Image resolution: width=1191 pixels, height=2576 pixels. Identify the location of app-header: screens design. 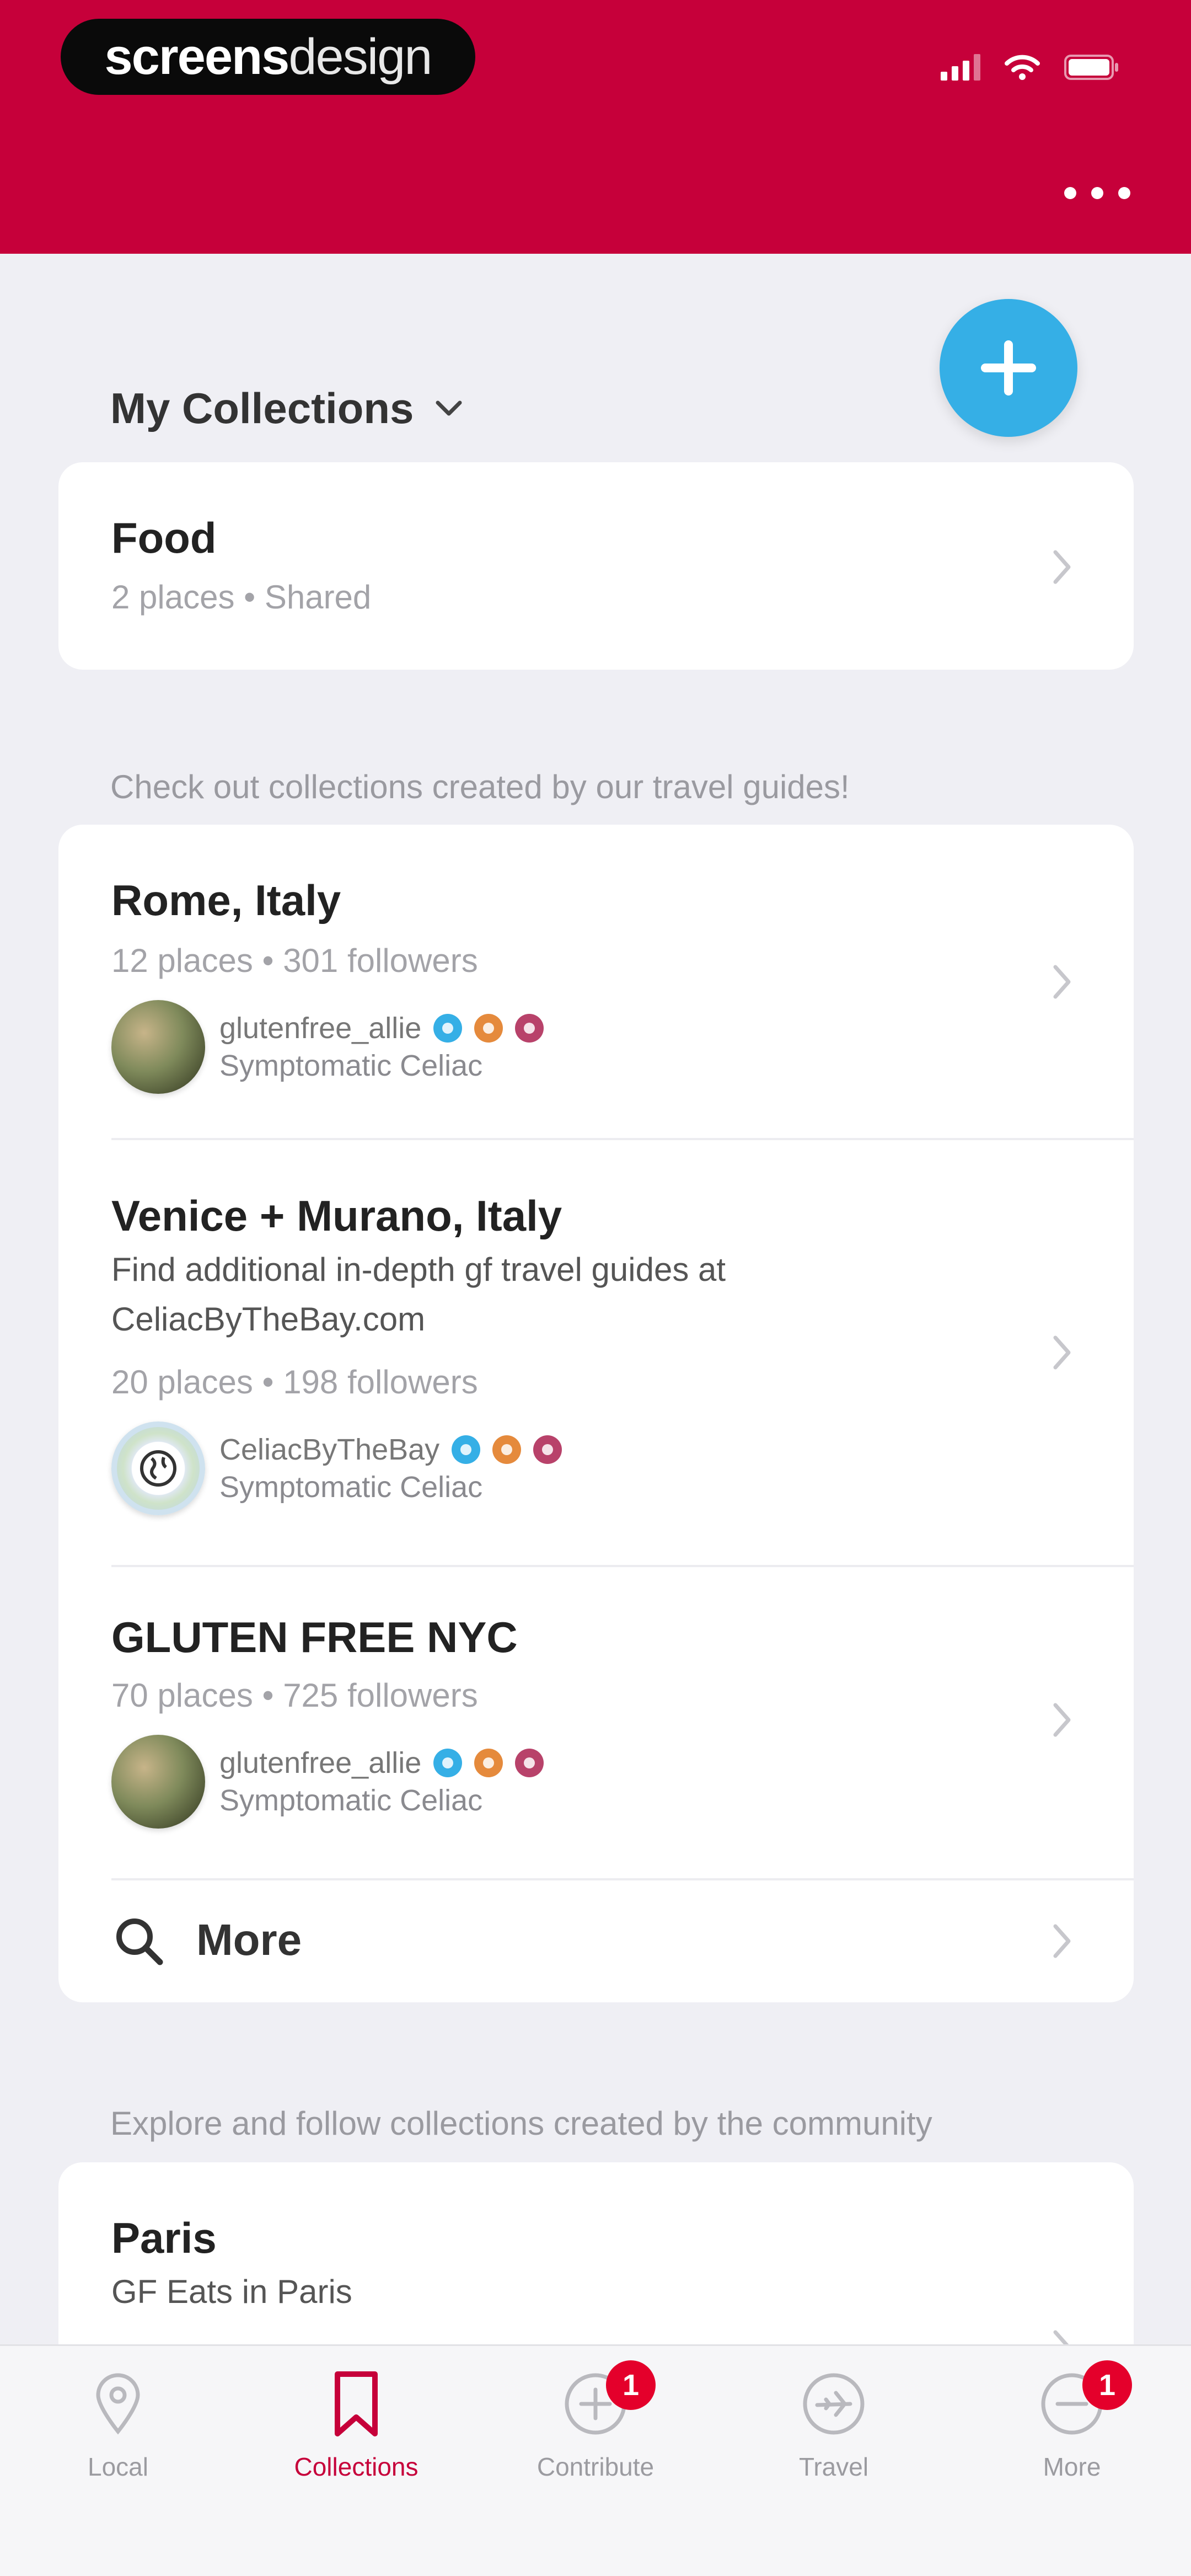
(595, 127).